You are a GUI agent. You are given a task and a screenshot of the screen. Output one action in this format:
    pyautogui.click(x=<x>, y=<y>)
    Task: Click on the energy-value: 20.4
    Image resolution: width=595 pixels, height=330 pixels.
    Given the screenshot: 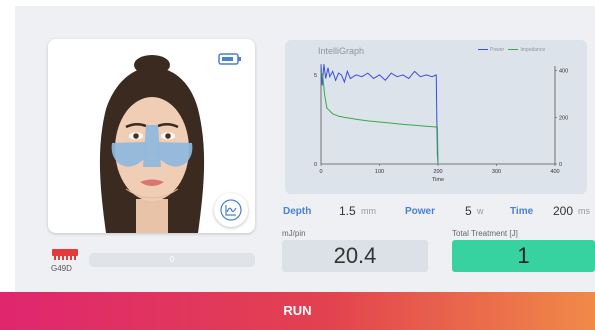 What is the action you would take?
    pyautogui.click(x=355, y=256)
    